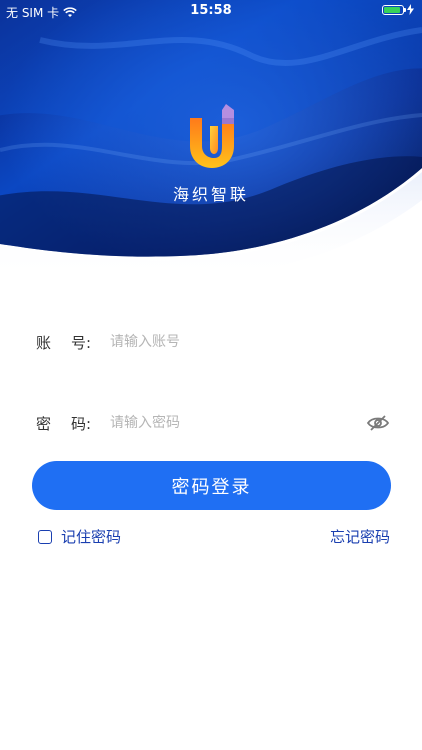 This screenshot has height=750, width=422. Describe the element at coordinates (45, 536) in the screenshot. I see `remember-checkbox` at that location.